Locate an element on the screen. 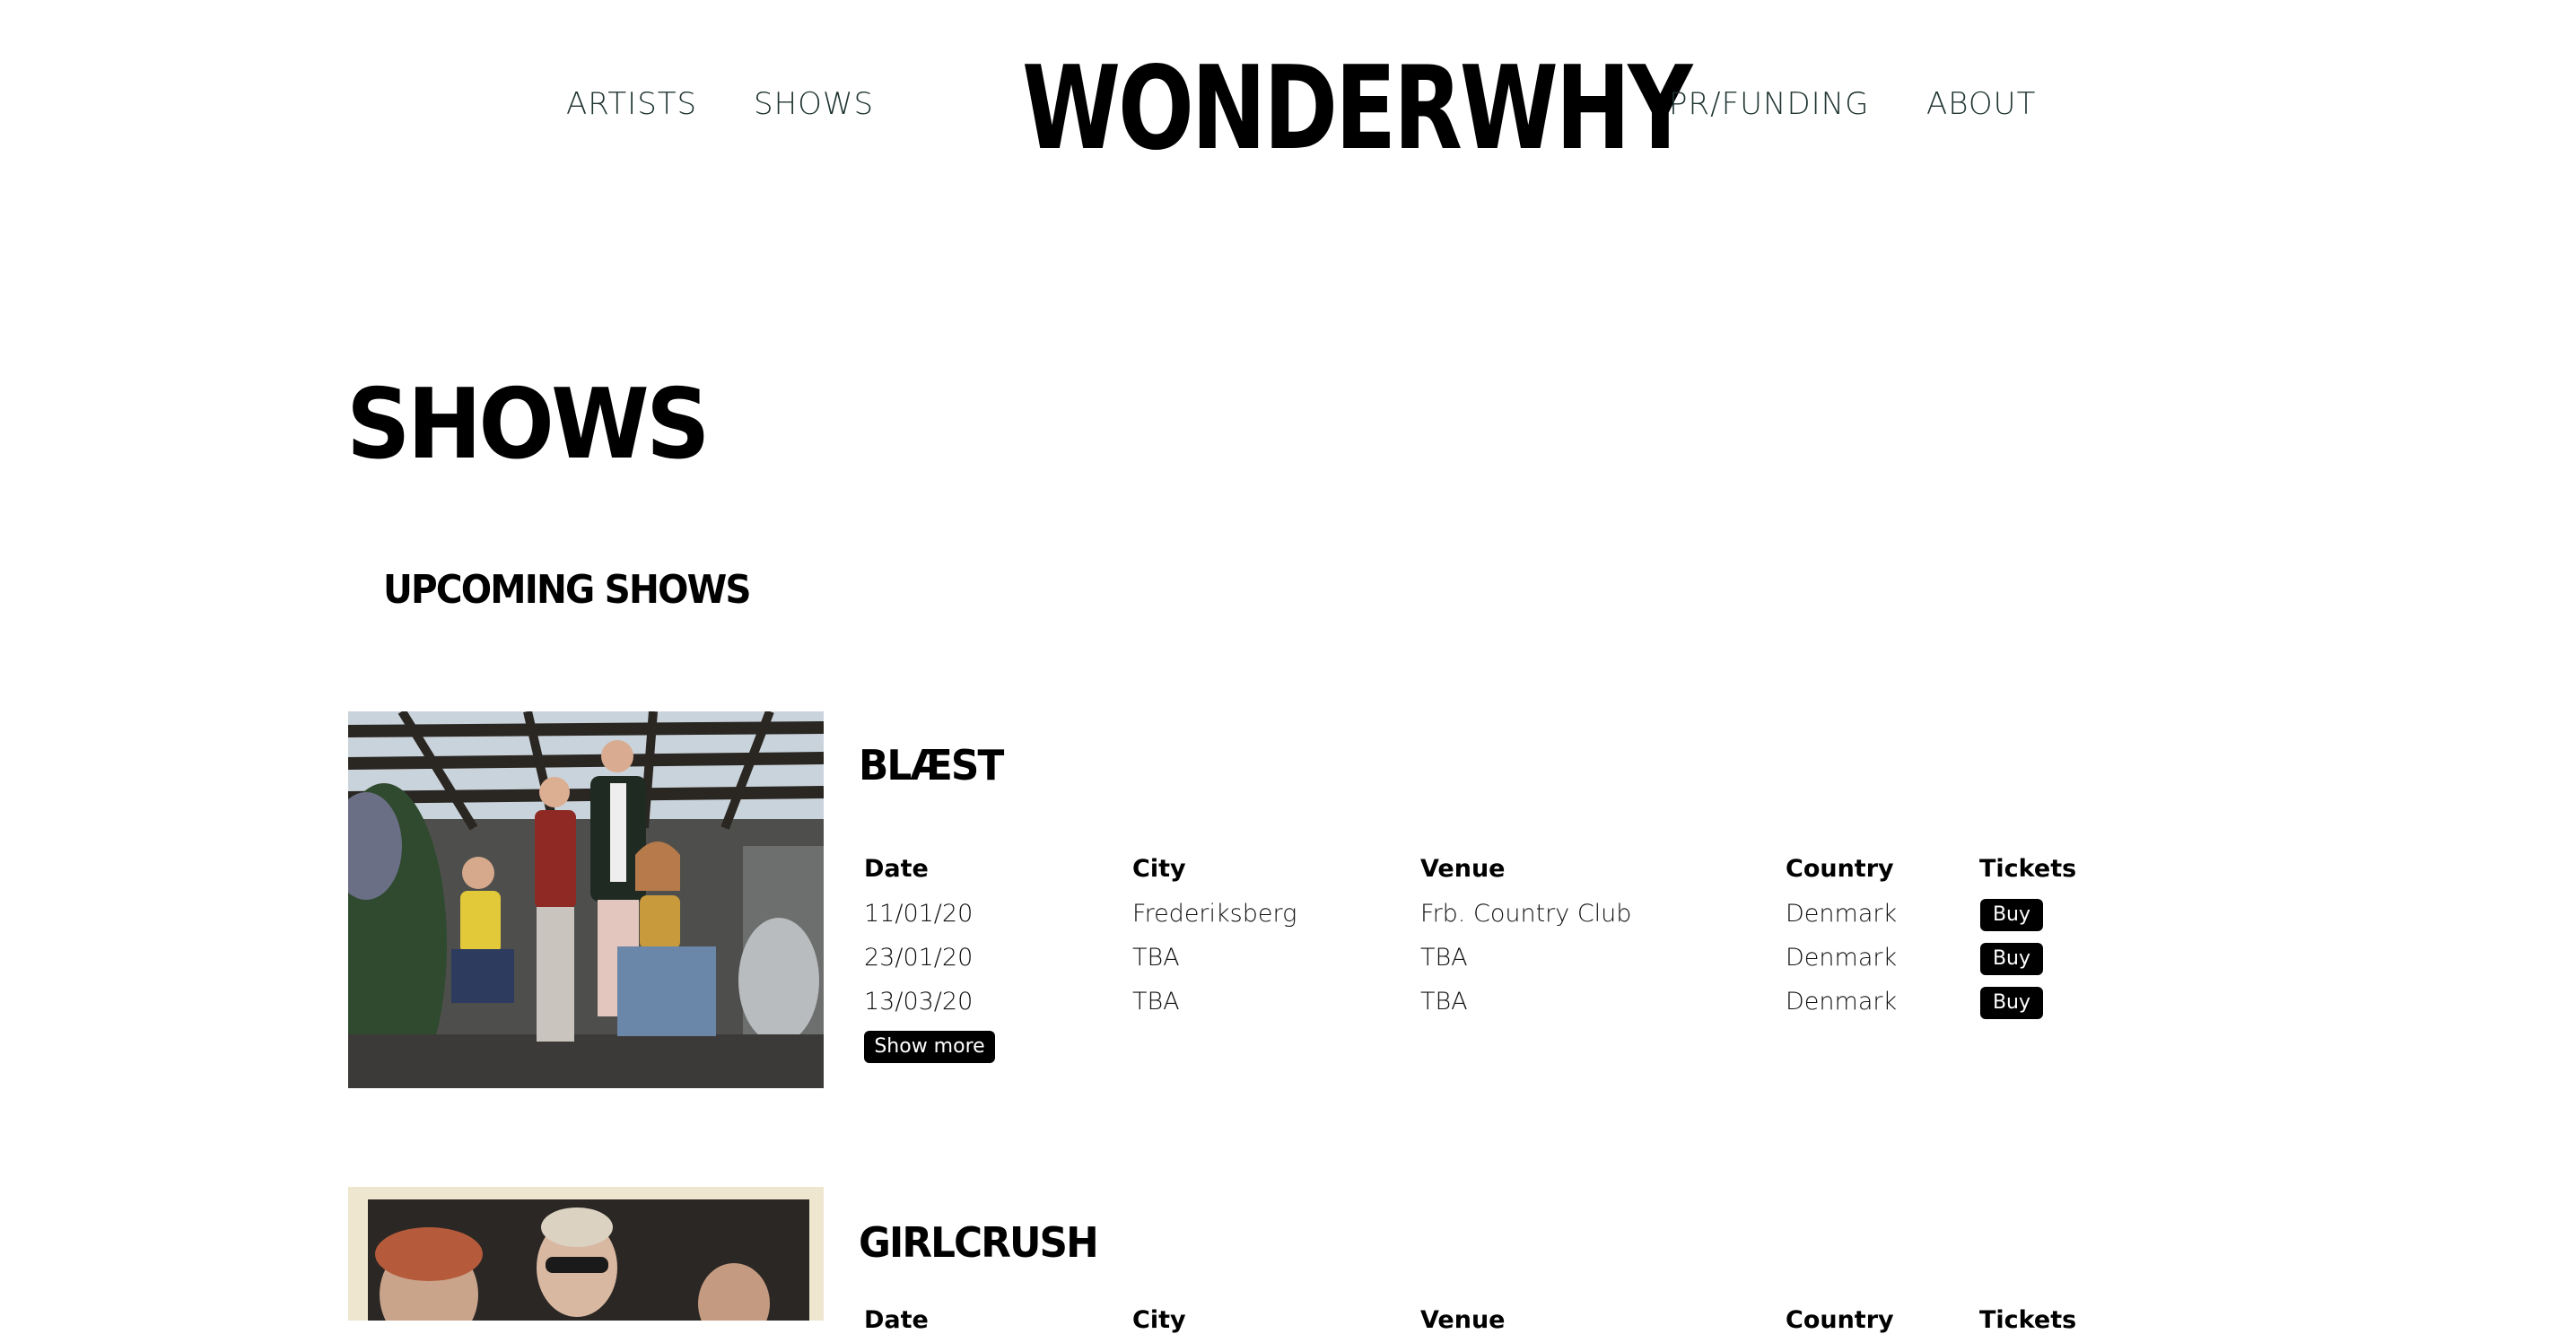 Image resolution: width=2576 pixels, height=1334 pixels. page-title: SHOWS is located at coordinates (528, 425).